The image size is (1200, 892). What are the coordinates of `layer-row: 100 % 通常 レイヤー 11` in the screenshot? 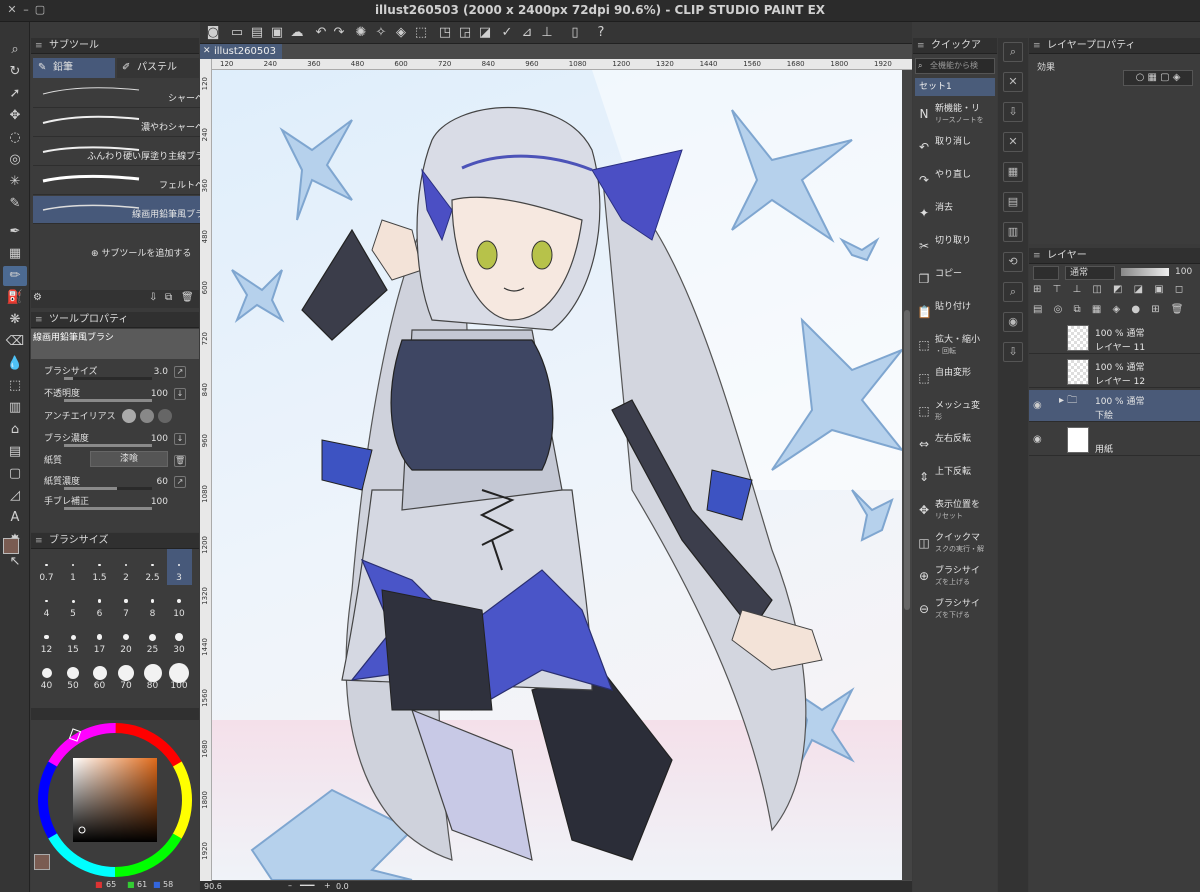 It's located at (1114, 338).